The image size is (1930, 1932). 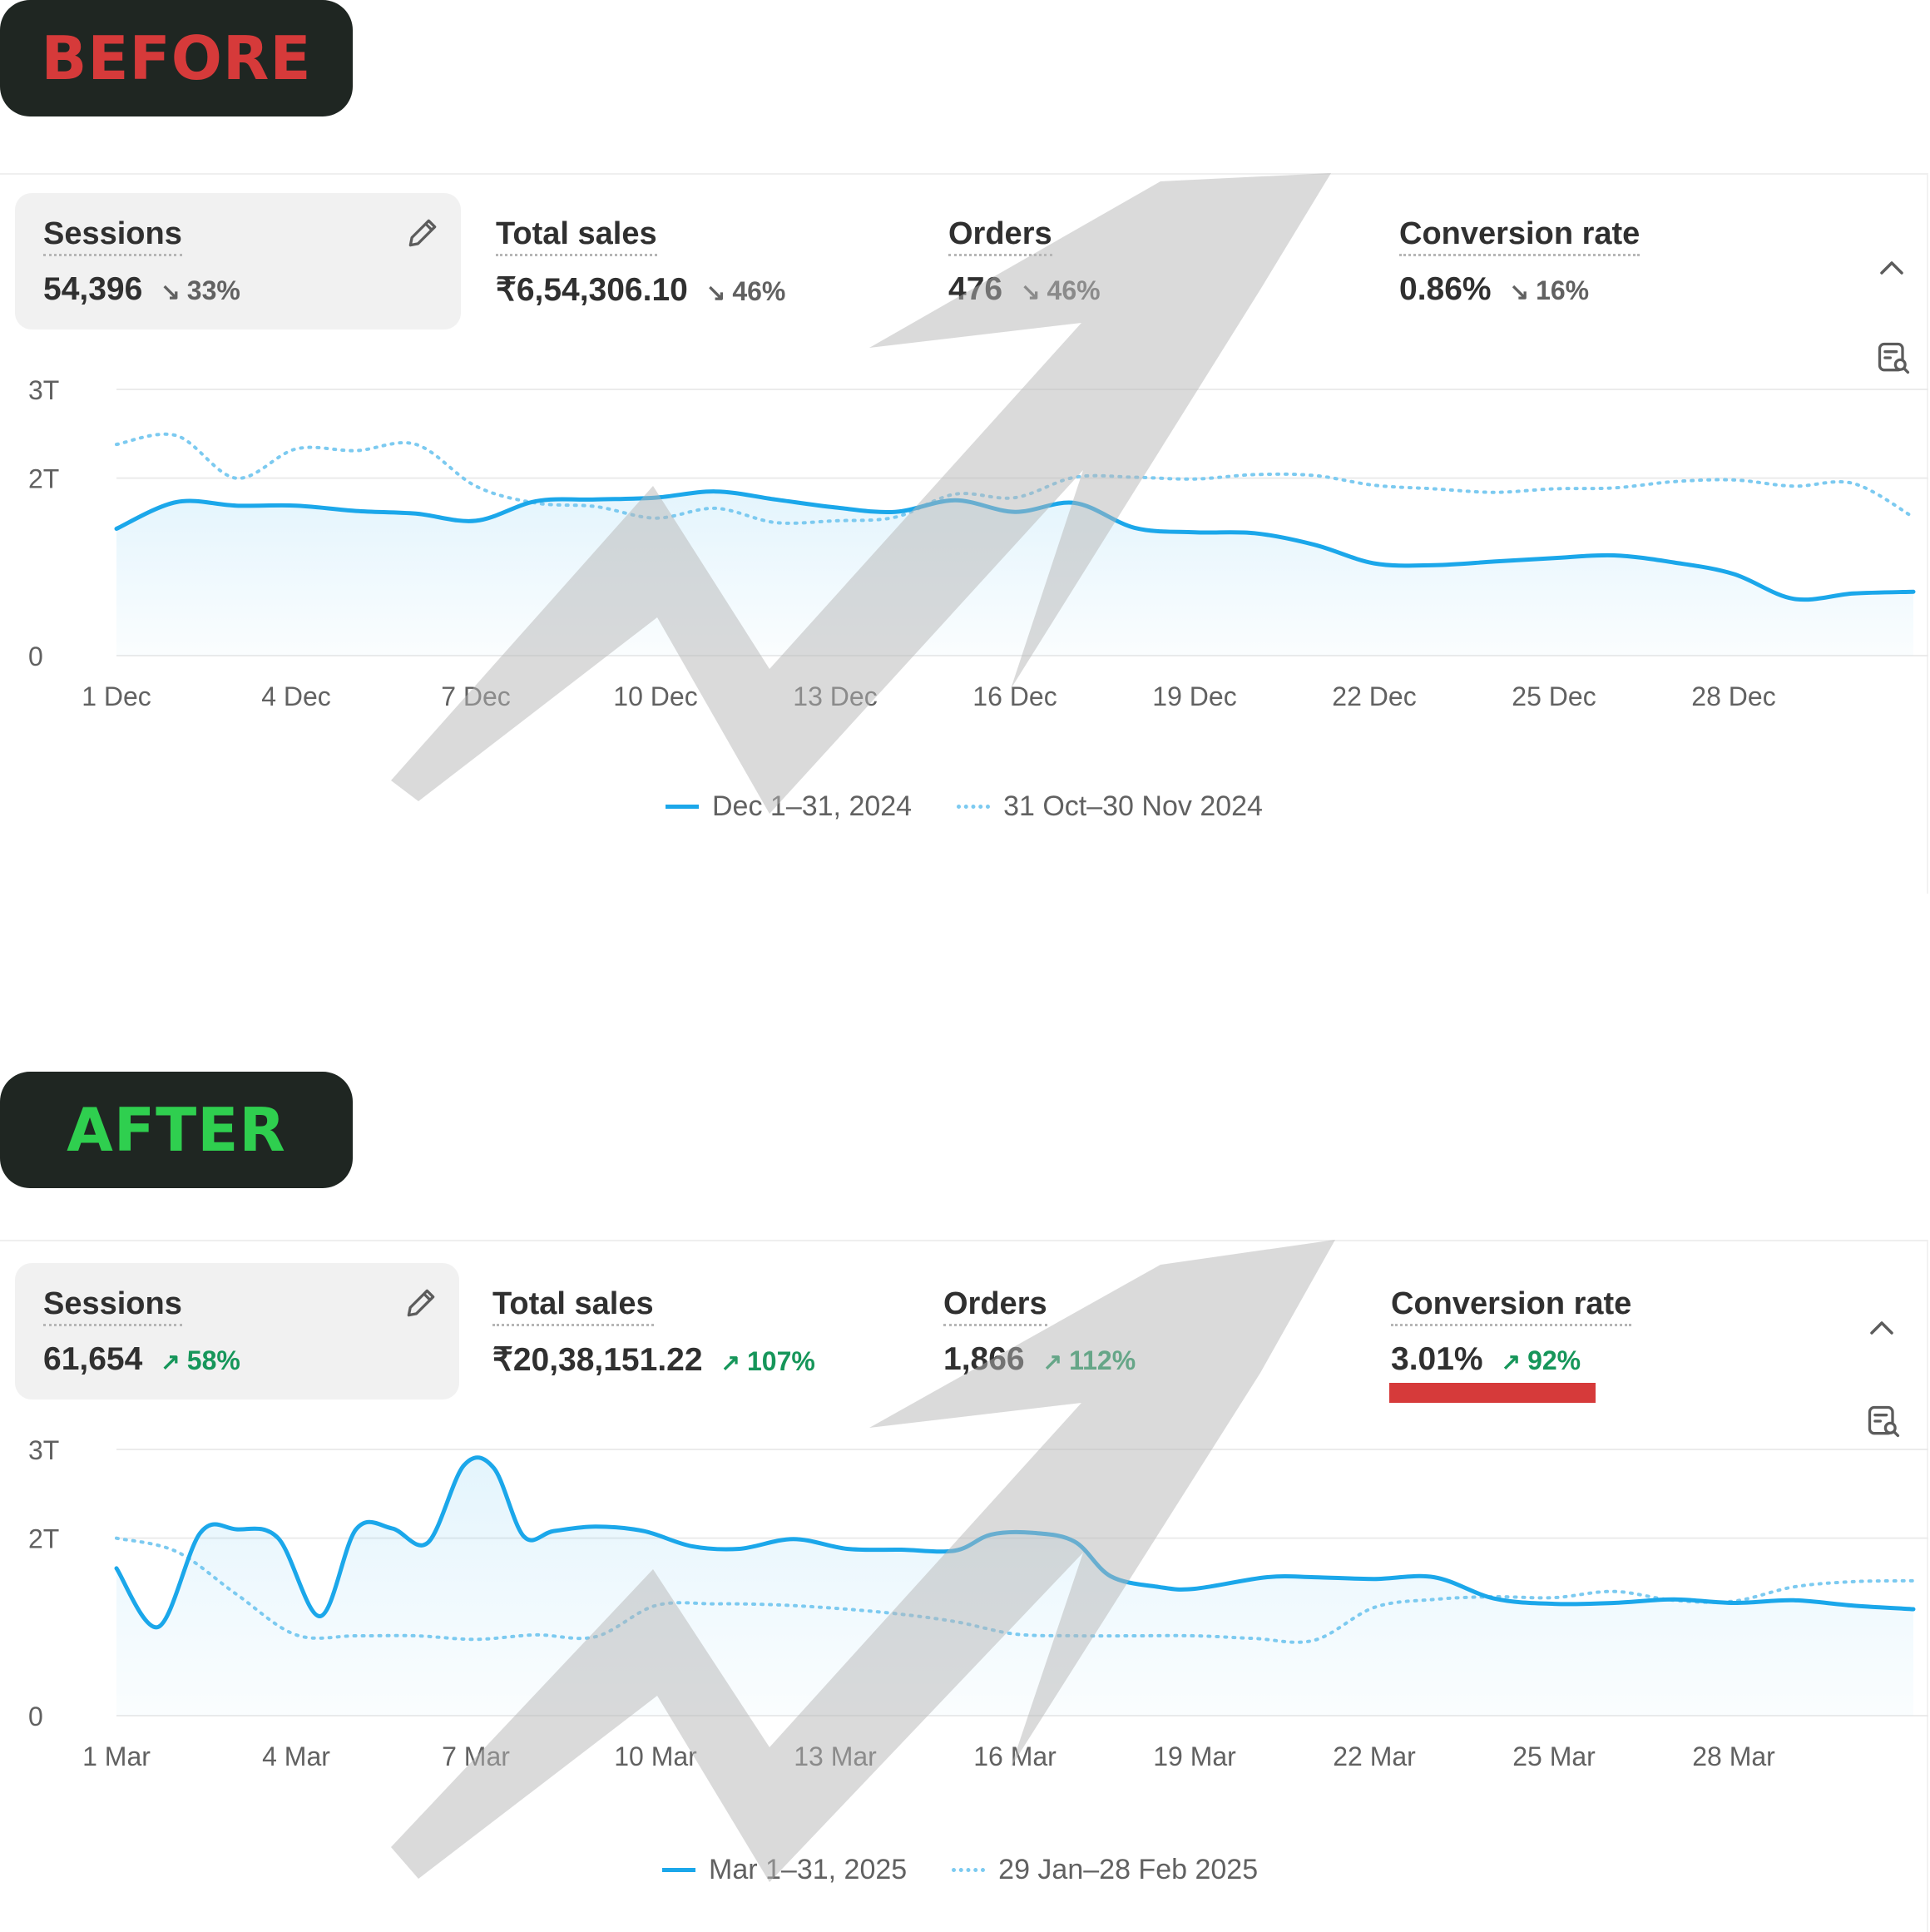 I want to click on delta-value: 92%, so click(x=1554, y=1360).